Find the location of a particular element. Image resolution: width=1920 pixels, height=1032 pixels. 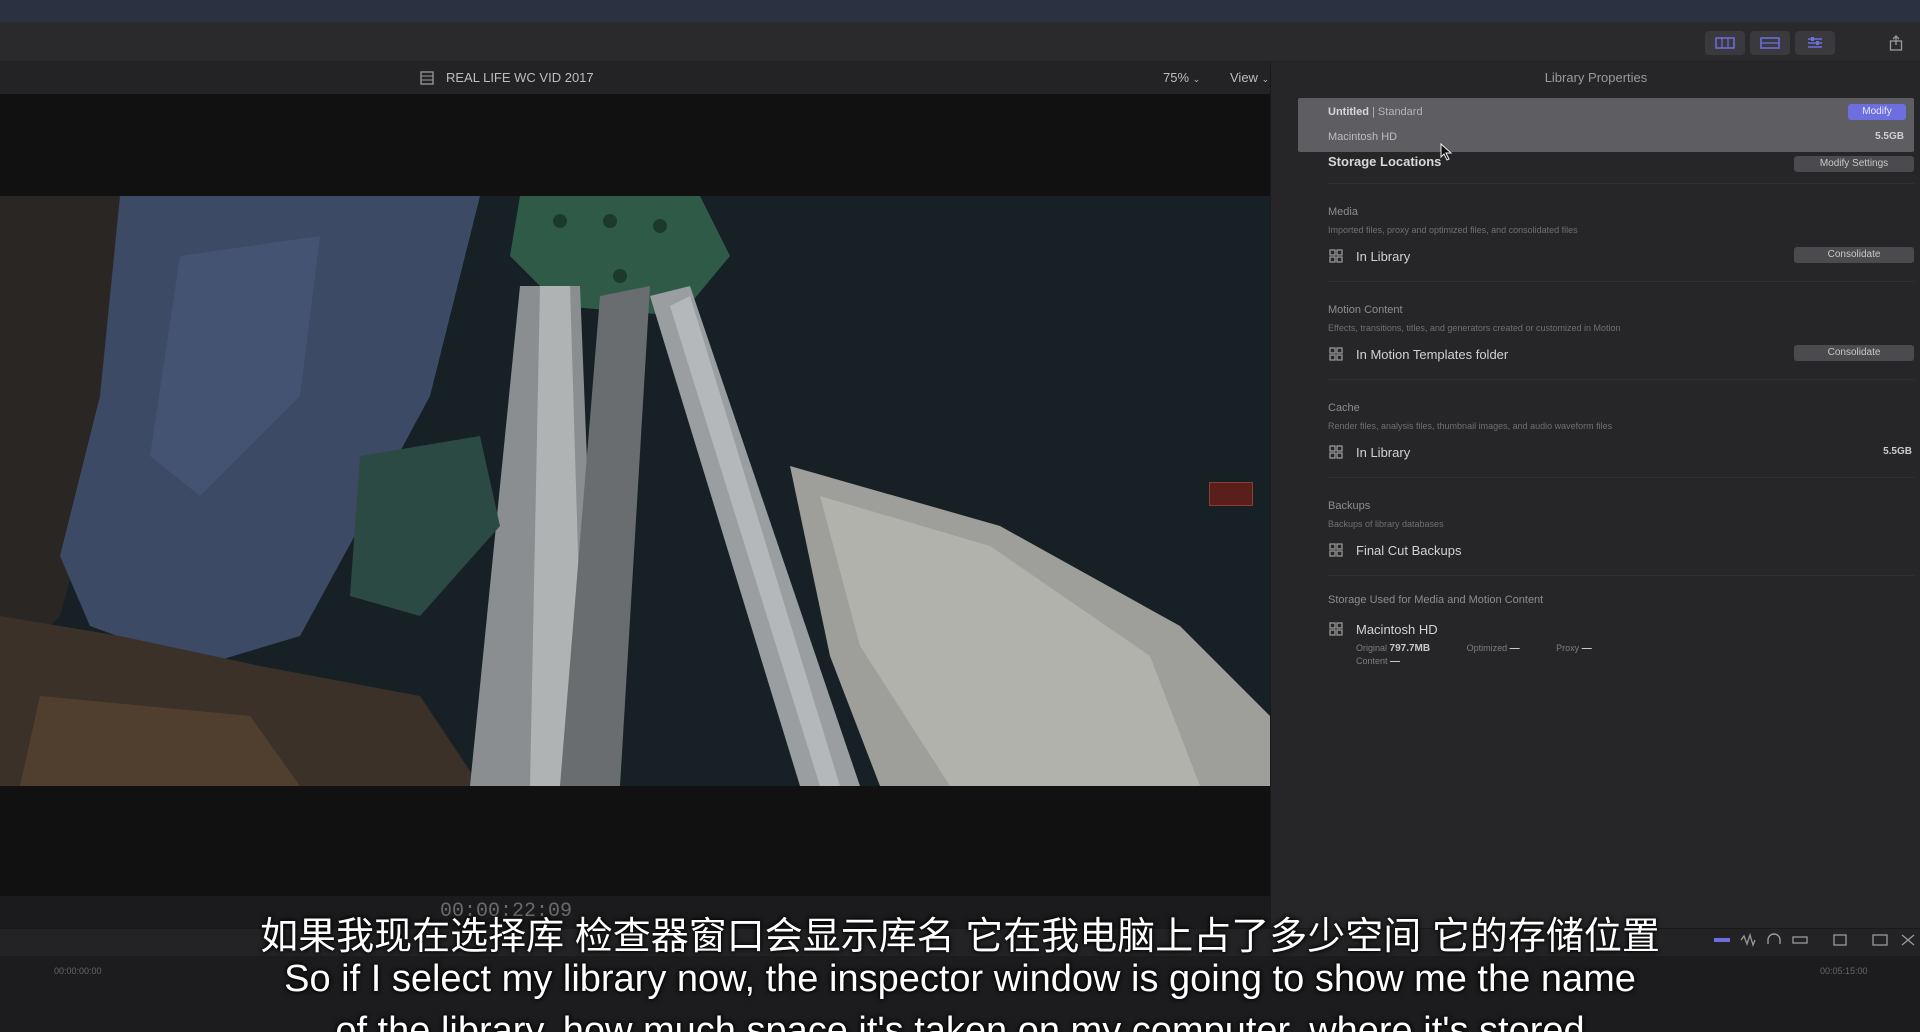

usage-proxy: Proxy — is located at coordinates (1574, 648).